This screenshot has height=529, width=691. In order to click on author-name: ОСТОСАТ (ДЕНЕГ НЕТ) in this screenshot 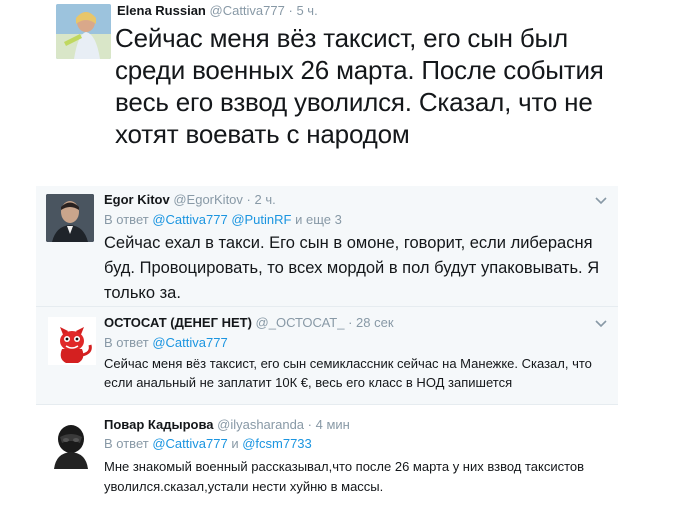, I will do `click(178, 322)`.